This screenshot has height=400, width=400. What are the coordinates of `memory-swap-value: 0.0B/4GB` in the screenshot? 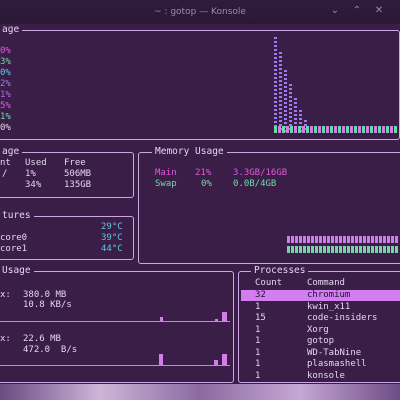 It's located at (255, 184).